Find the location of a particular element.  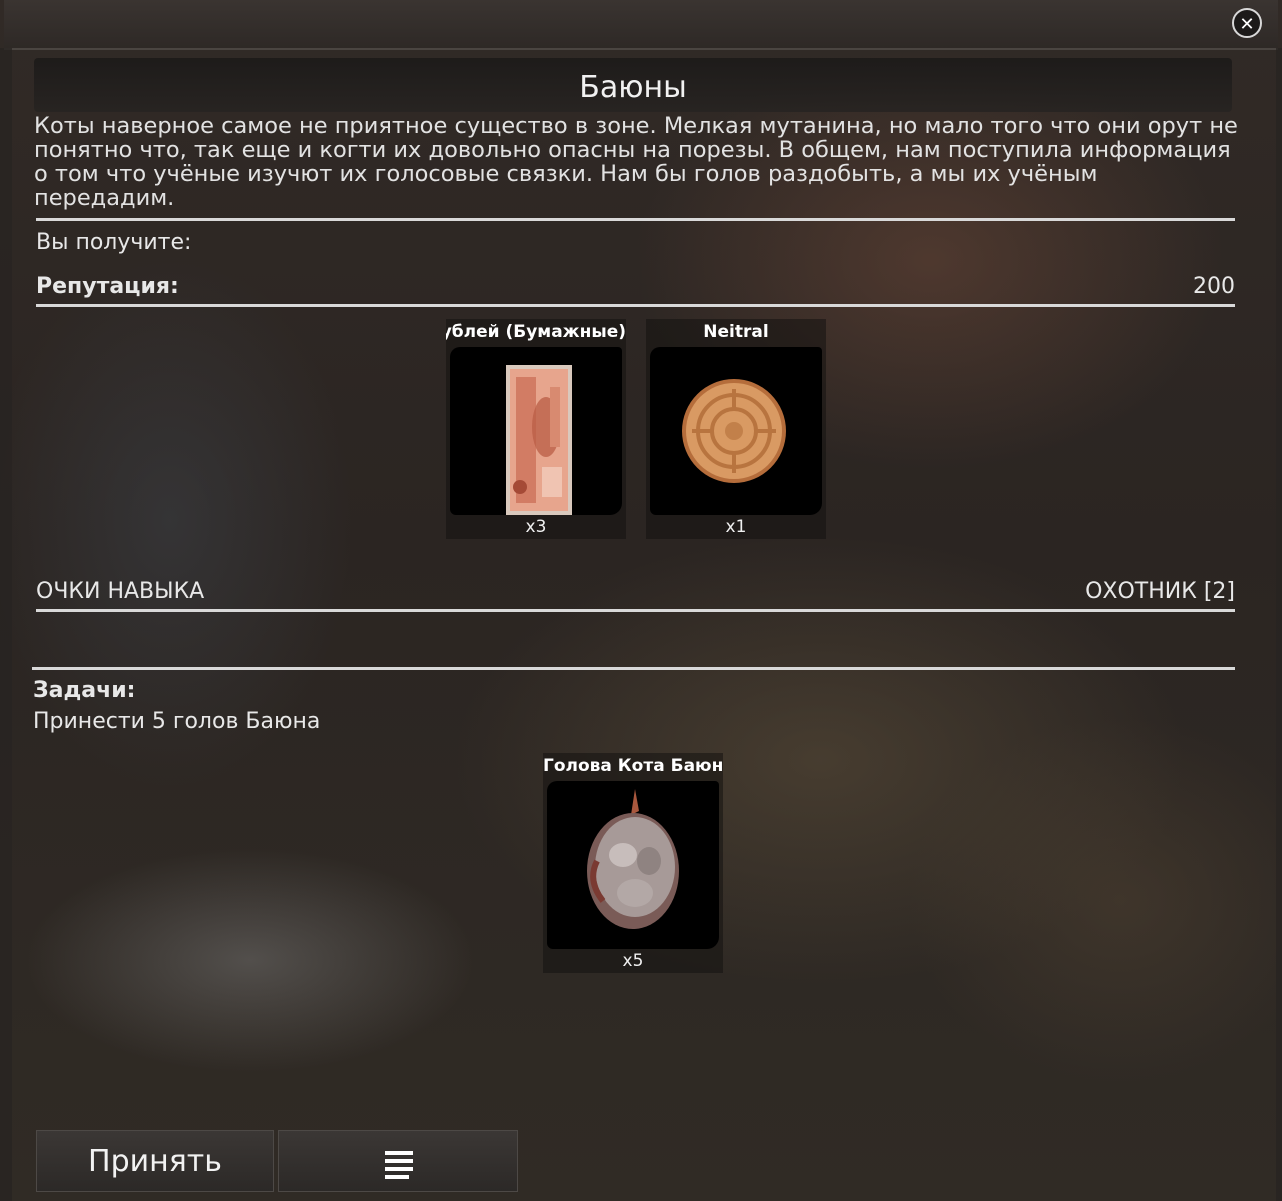

close-icon: ✕ is located at coordinates (1247, 24).